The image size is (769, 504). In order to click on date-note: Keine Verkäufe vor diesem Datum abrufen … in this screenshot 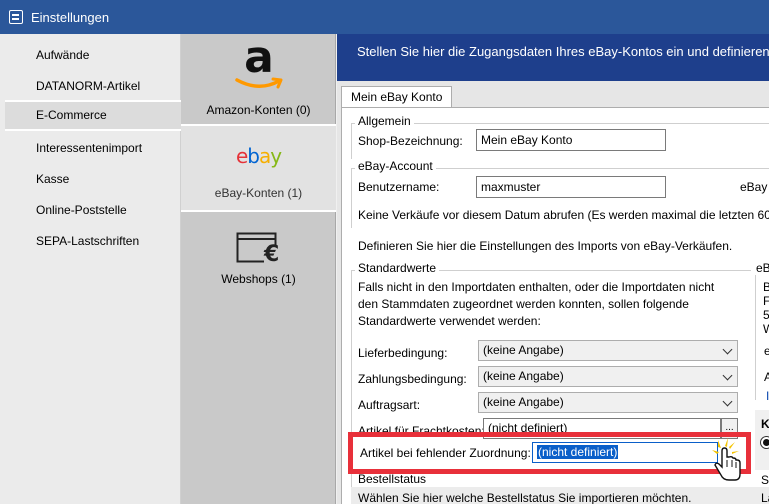, I will do `click(563, 215)`.